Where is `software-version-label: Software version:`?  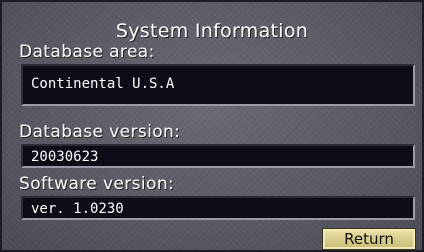 software-version-label: Software version: is located at coordinates (97, 184).